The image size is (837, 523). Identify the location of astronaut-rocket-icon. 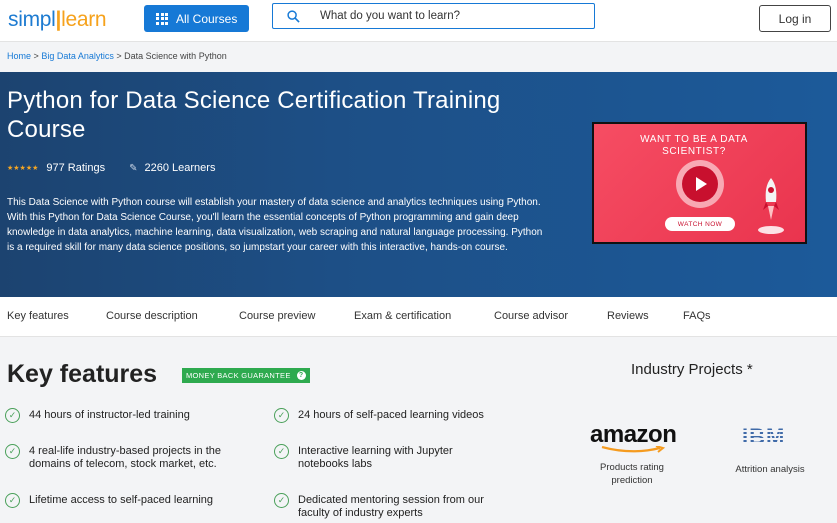
(771, 206).